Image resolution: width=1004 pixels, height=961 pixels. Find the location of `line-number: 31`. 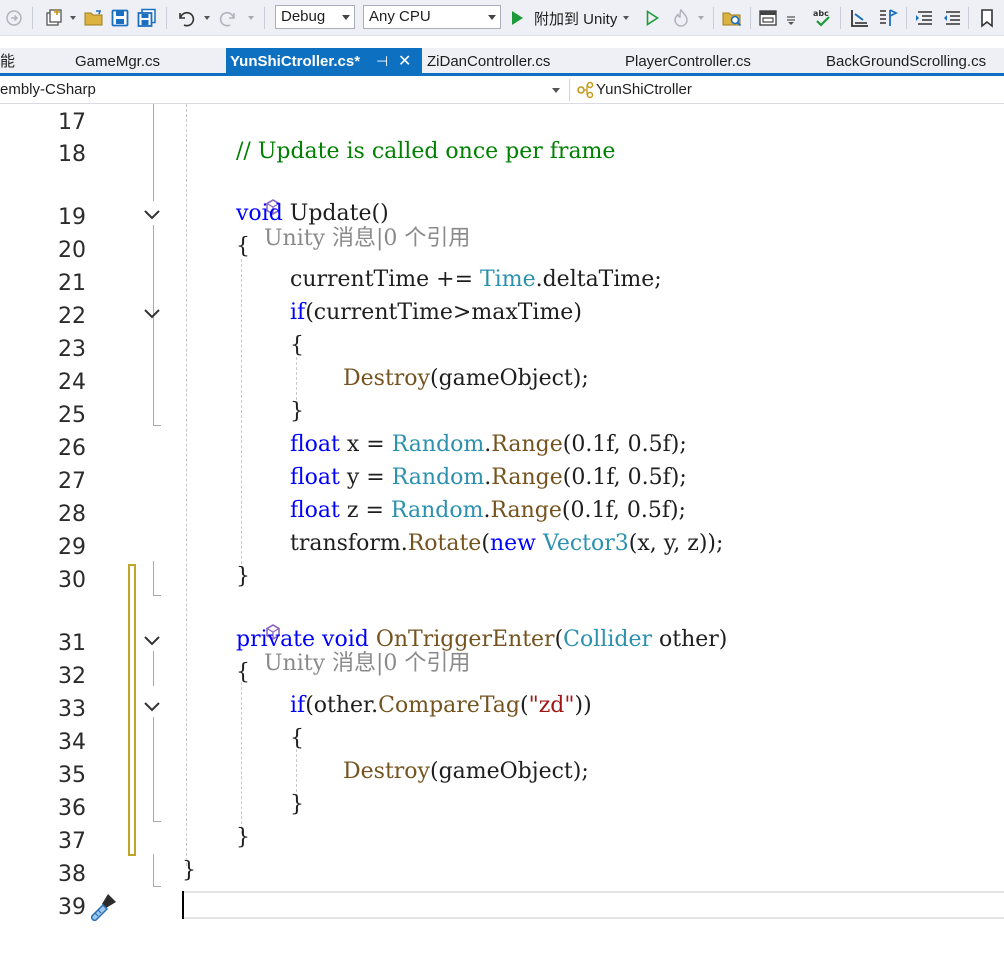

line-number: 31 is located at coordinates (72, 643).